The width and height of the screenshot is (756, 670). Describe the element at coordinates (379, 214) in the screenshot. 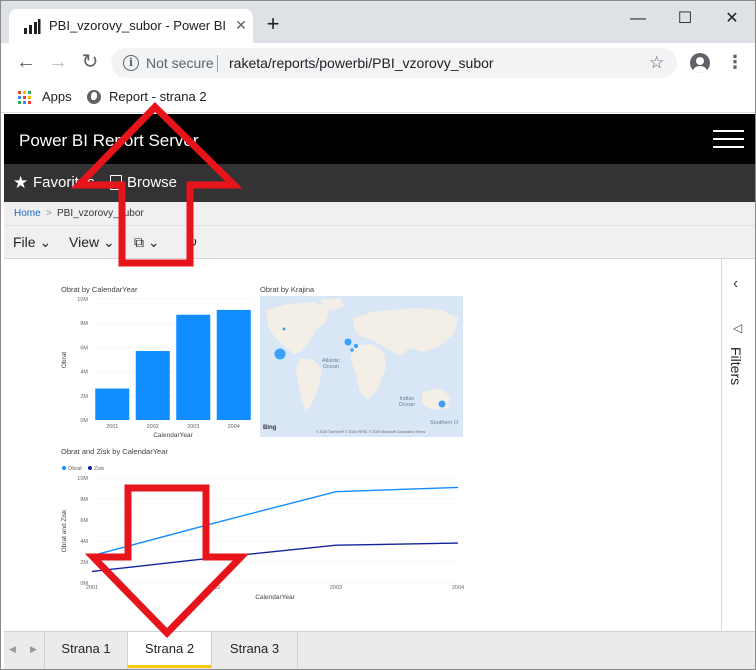

I see `breadcrumb: Home > PBI_vzorovy_subor` at that location.